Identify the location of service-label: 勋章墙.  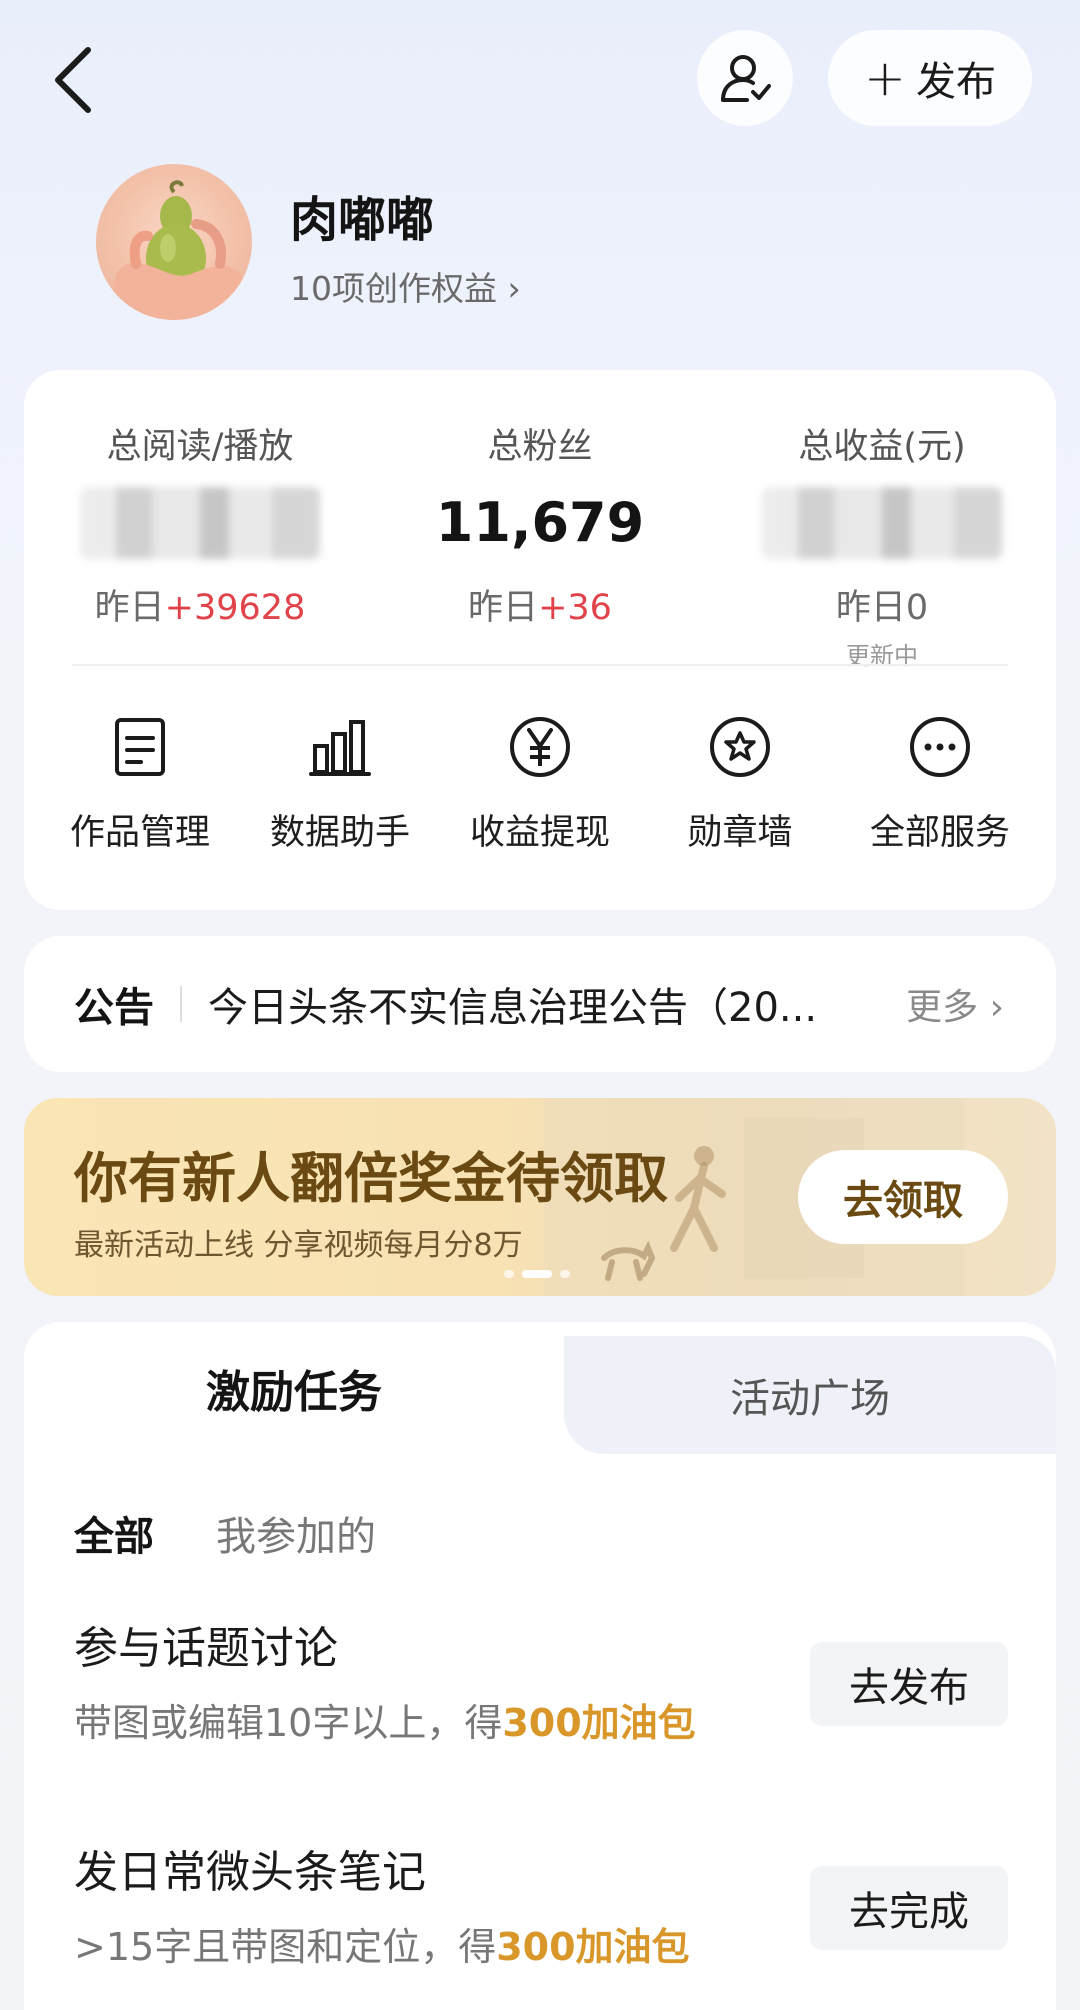
(740, 833).